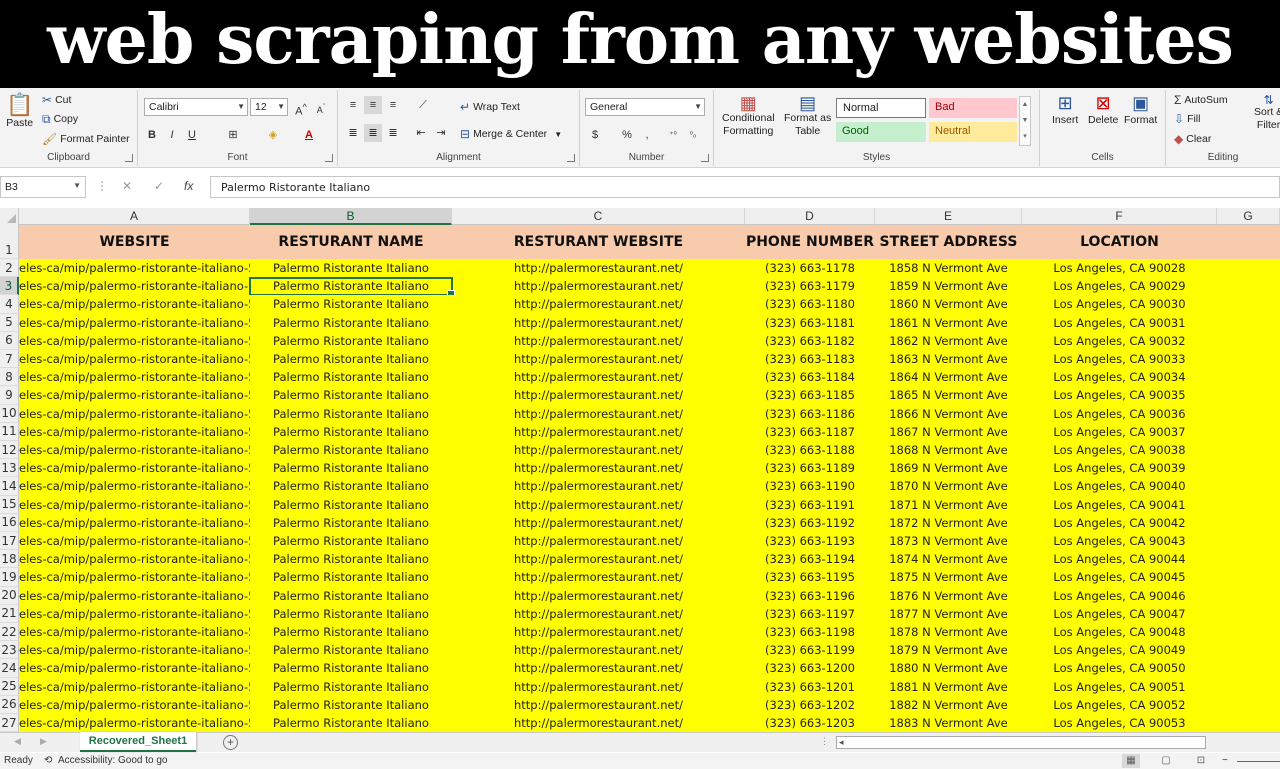  Describe the element at coordinates (269, 107) in the screenshot. I see `font-size-combo: 12 ▼` at that location.